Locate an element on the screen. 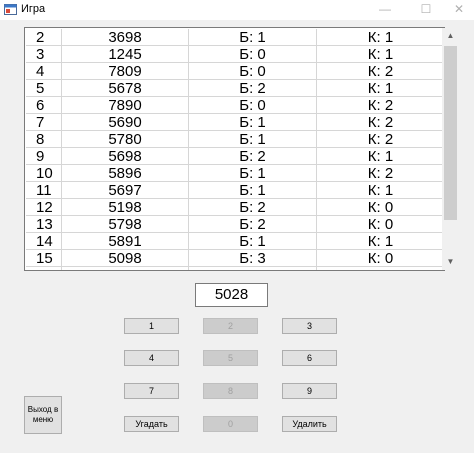 The height and width of the screenshot is (453, 474). key-1-button: 1 is located at coordinates (151, 326).